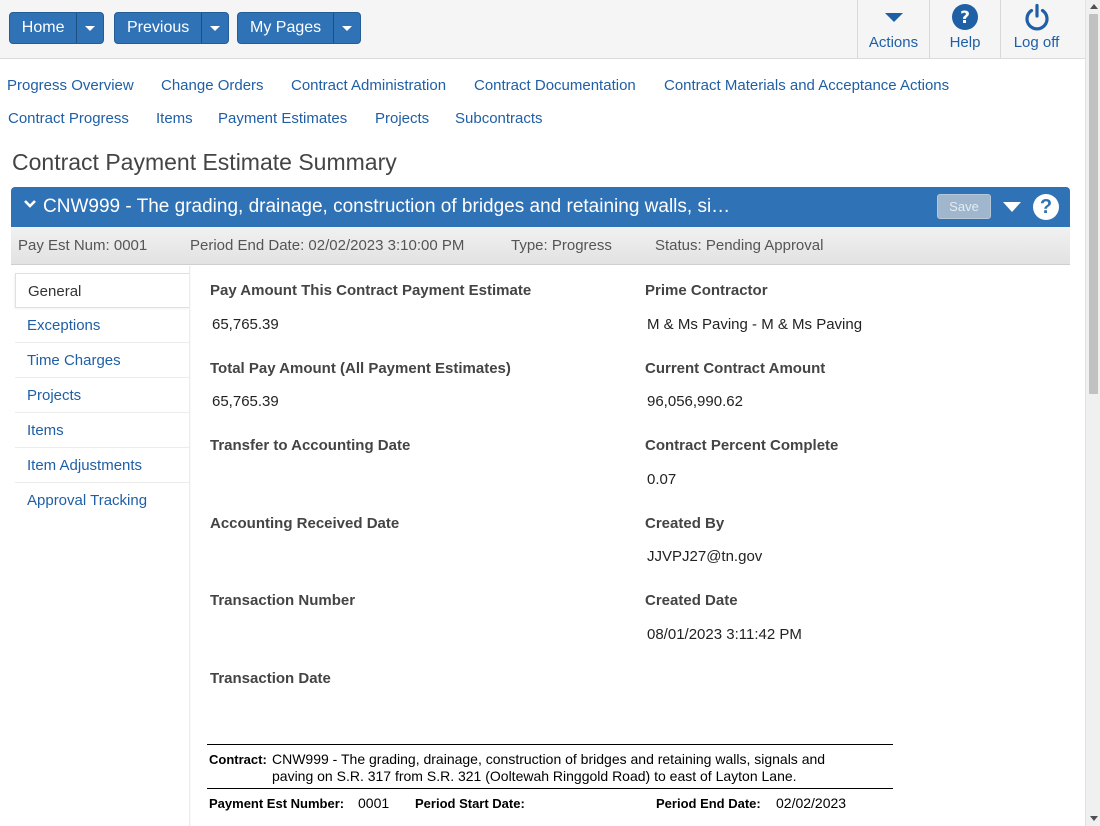 The height and width of the screenshot is (826, 1100). What do you see at coordinates (70, 85) in the screenshot?
I see `link-progress-overview: Progress Overview` at bounding box center [70, 85].